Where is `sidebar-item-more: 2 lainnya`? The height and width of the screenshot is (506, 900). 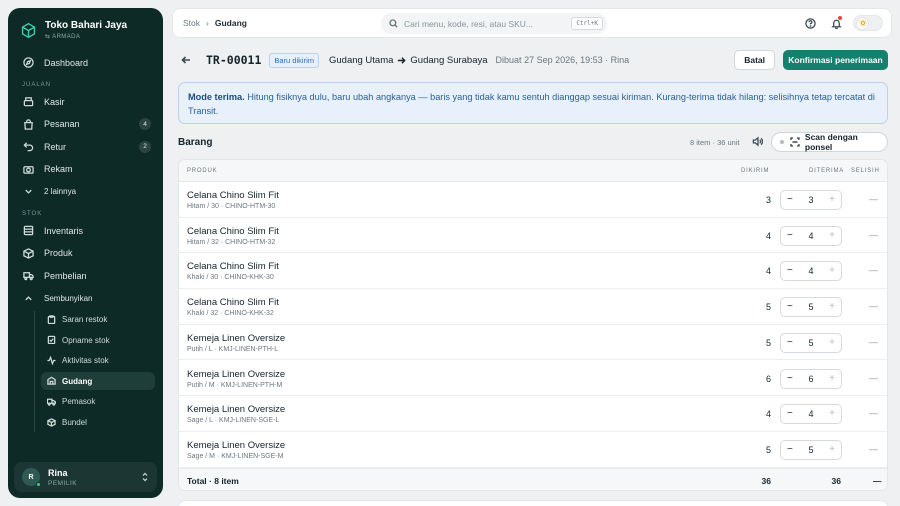
sidebar-item-more: 2 lainnya is located at coordinates (85, 192).